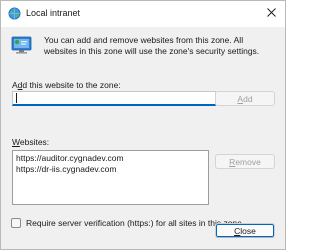  What do you see at coordinates (110, 169) in the screenshot?
I see `list-item: https://dr-iis.cygnadev.com` at bounding box center [110, 169].